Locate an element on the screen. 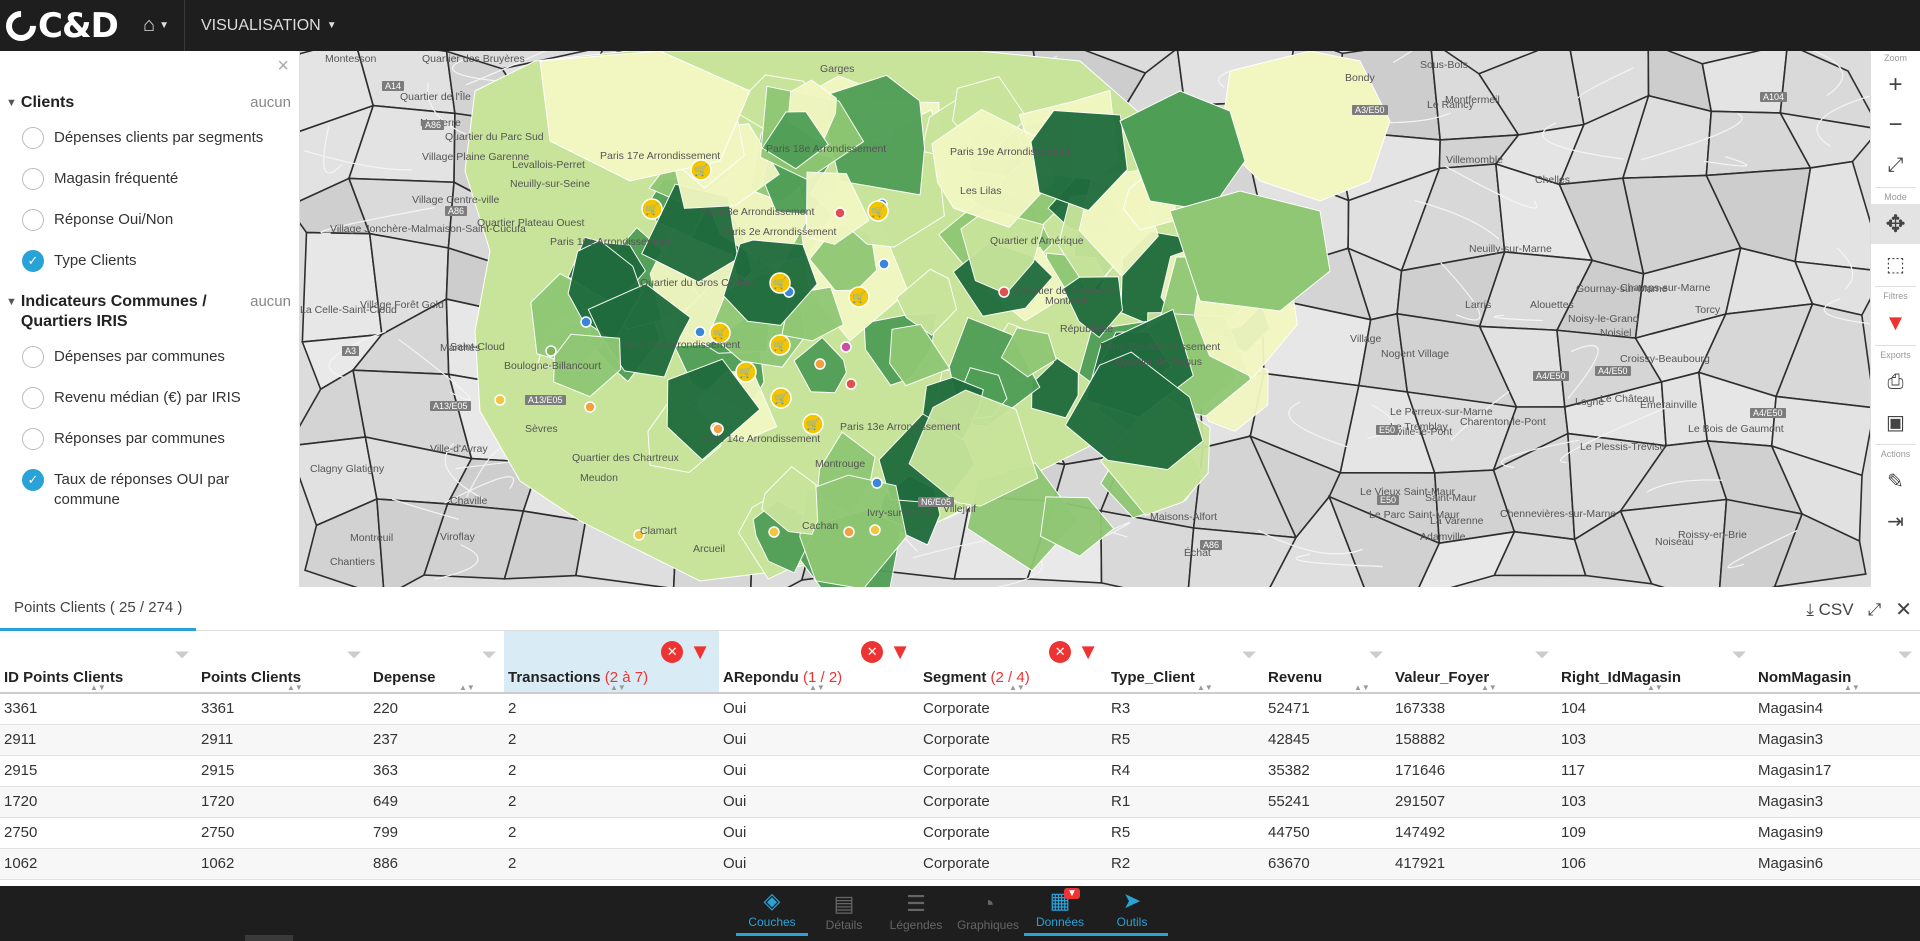  column-header: Type_Client ⏷ ▲▼ is located at coordinates (1185, 662).